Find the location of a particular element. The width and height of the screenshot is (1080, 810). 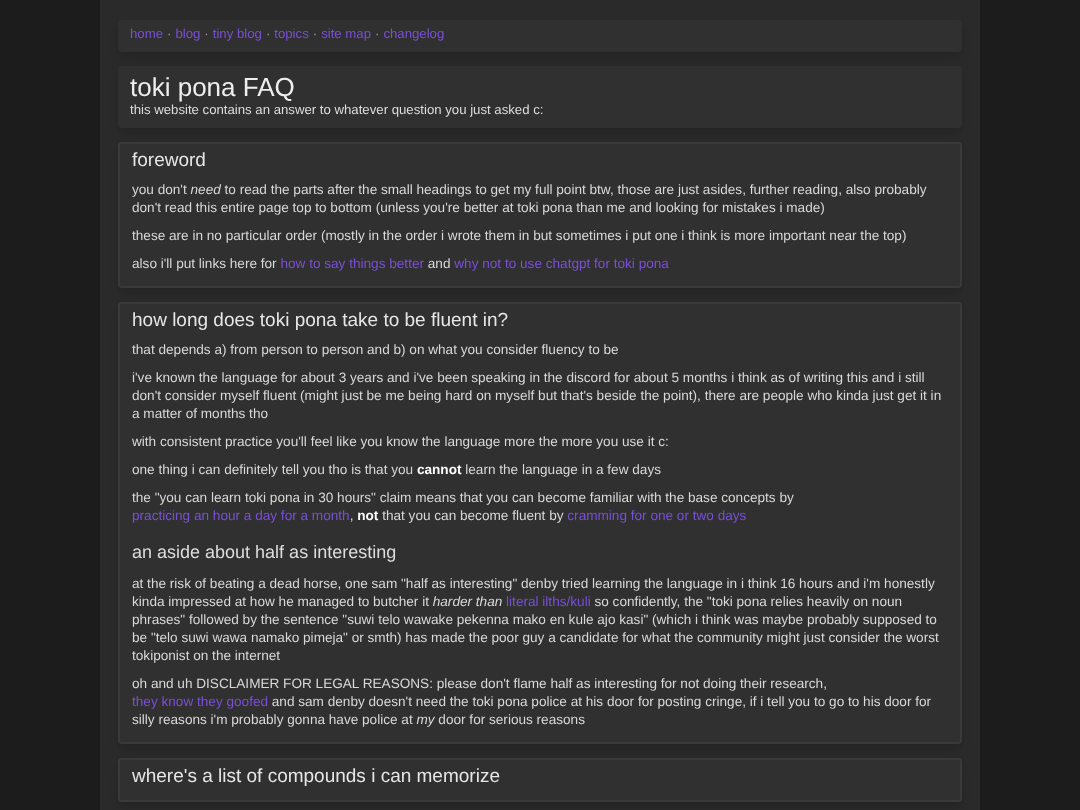

section-heading: where's a list of compounds i can memorize is located at coordinates (317, 777).